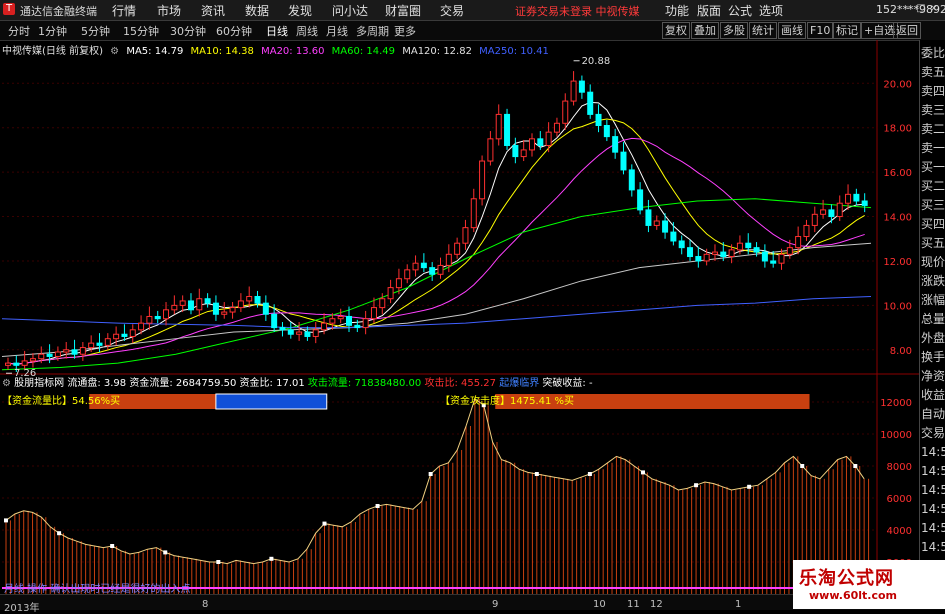 The height and width of the screenshot is (614, 945). Describe the element at coordinates (933, 357) in the screenshot. I see `quote-tab: 换手` at that location.